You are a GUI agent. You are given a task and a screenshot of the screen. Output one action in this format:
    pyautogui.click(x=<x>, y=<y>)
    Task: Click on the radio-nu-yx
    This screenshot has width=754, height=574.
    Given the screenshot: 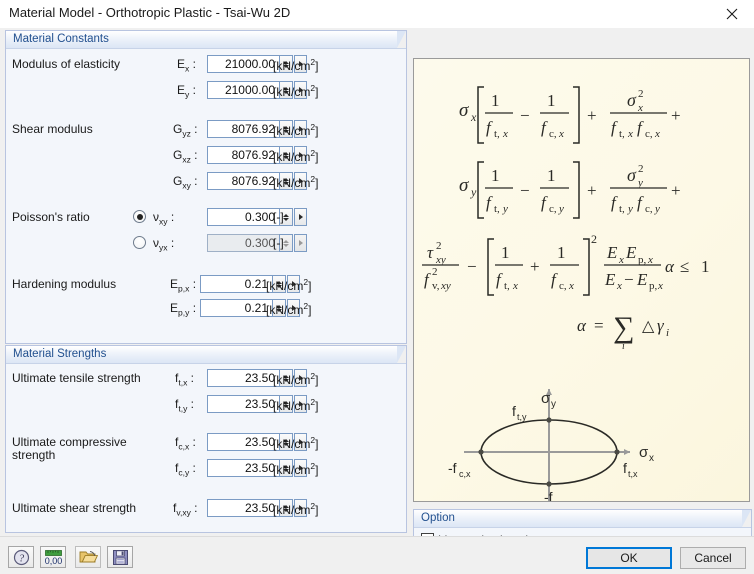 What is the action you would take?
    pyautogui.click(x=139, y=242)
    